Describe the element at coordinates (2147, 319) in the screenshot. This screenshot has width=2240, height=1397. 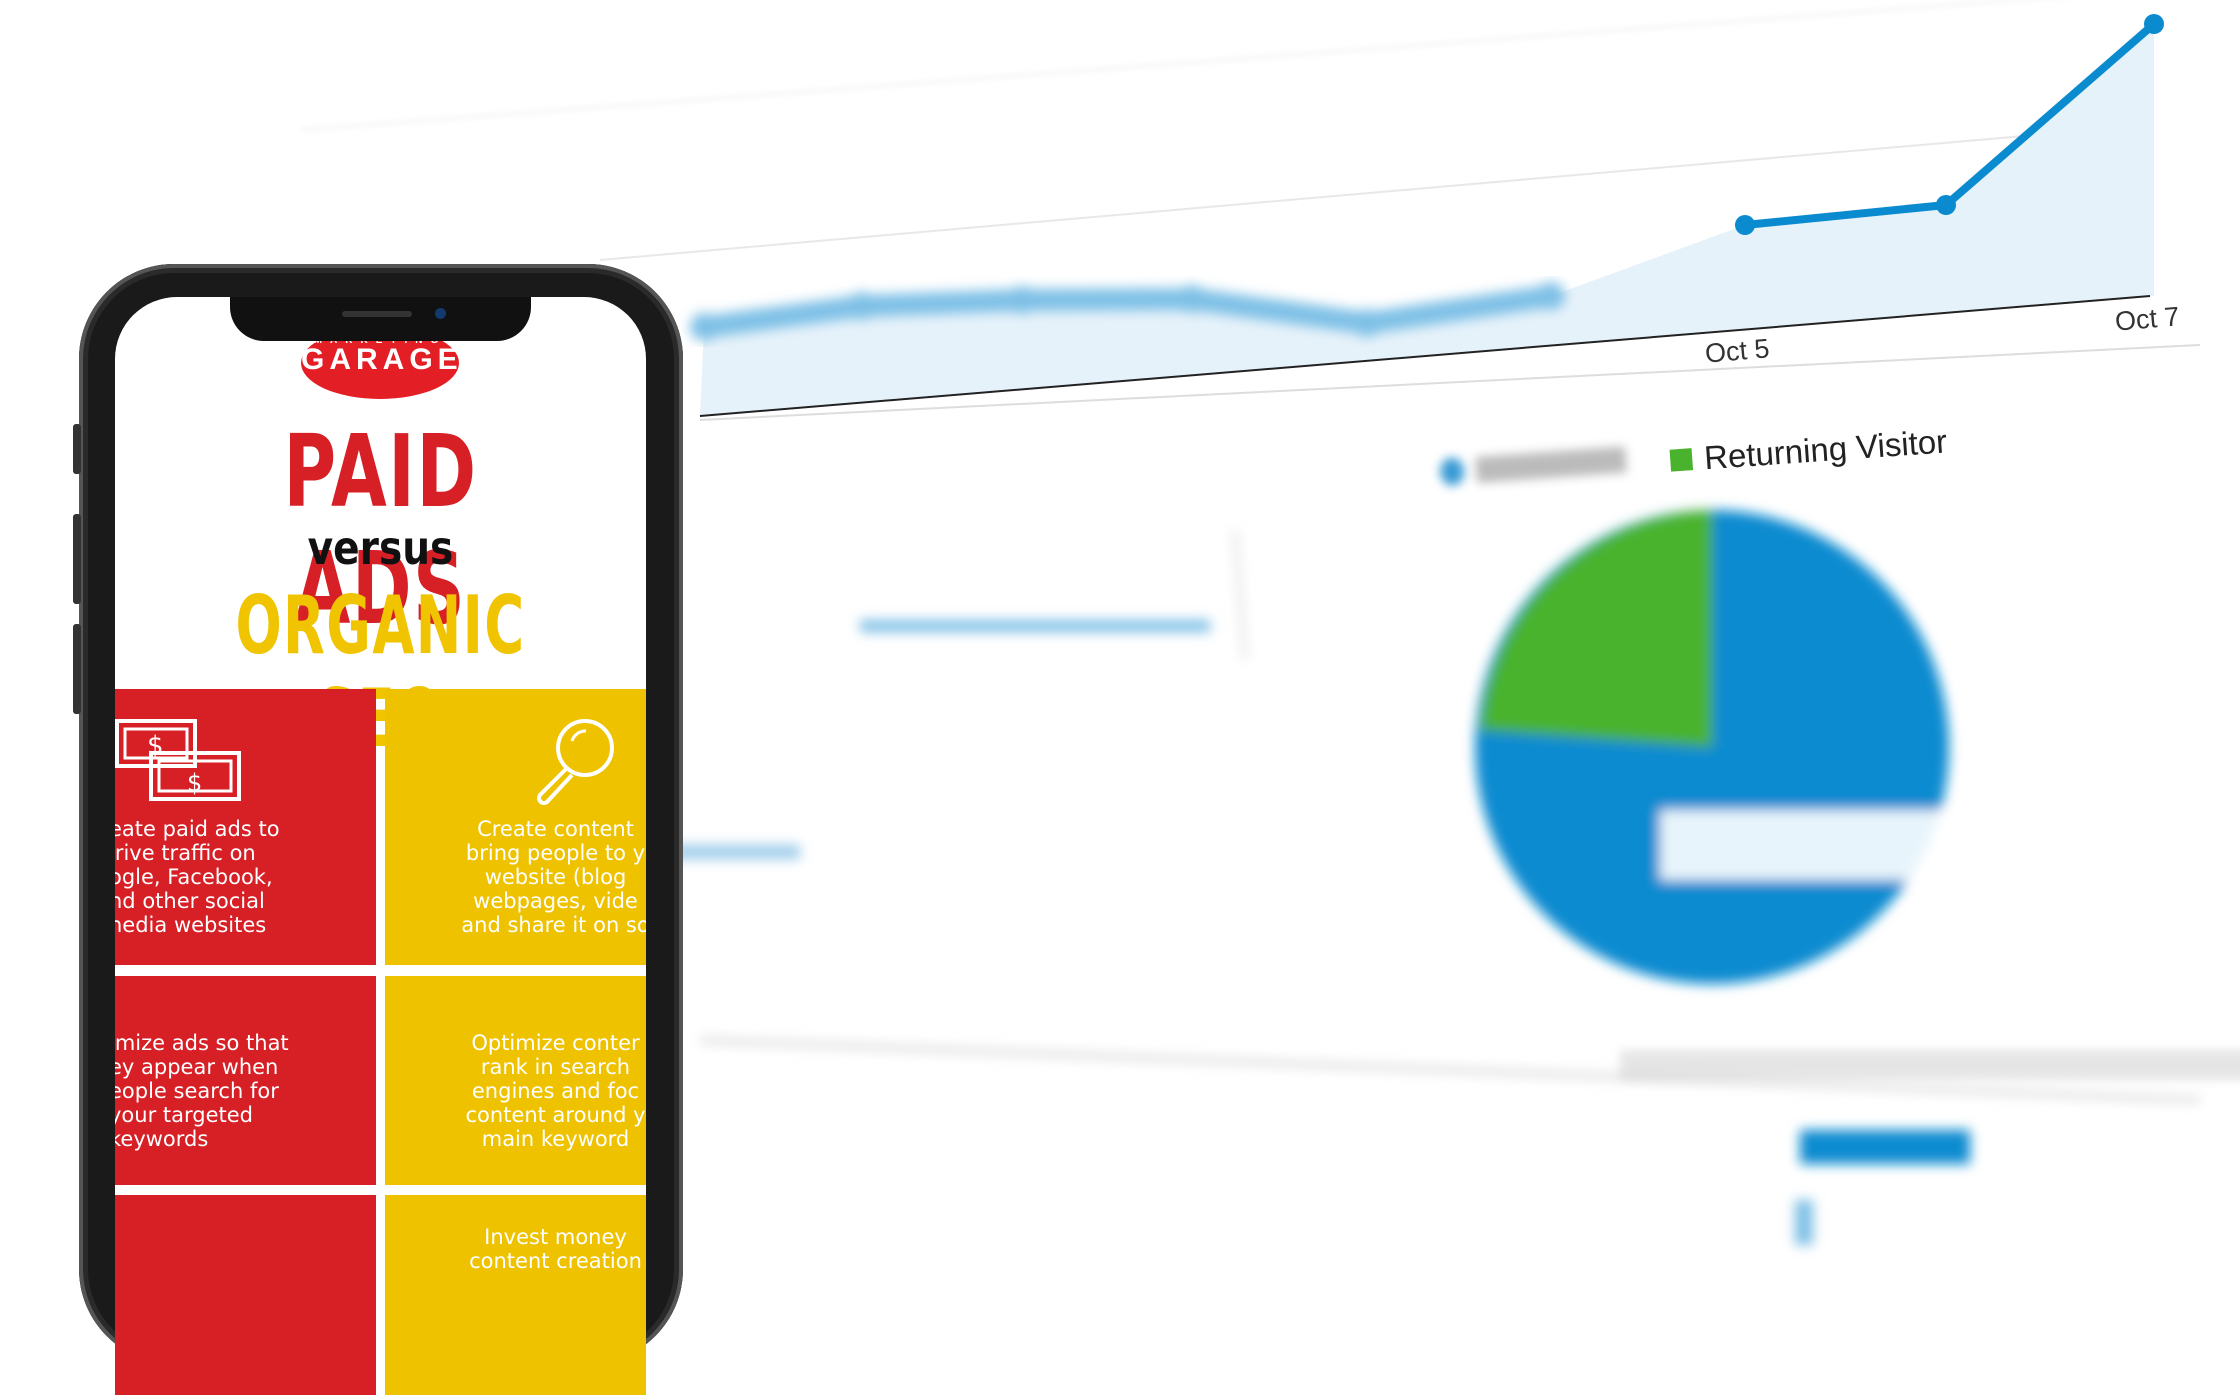
I see `x-label-oct-7: Oct 7` at that location.